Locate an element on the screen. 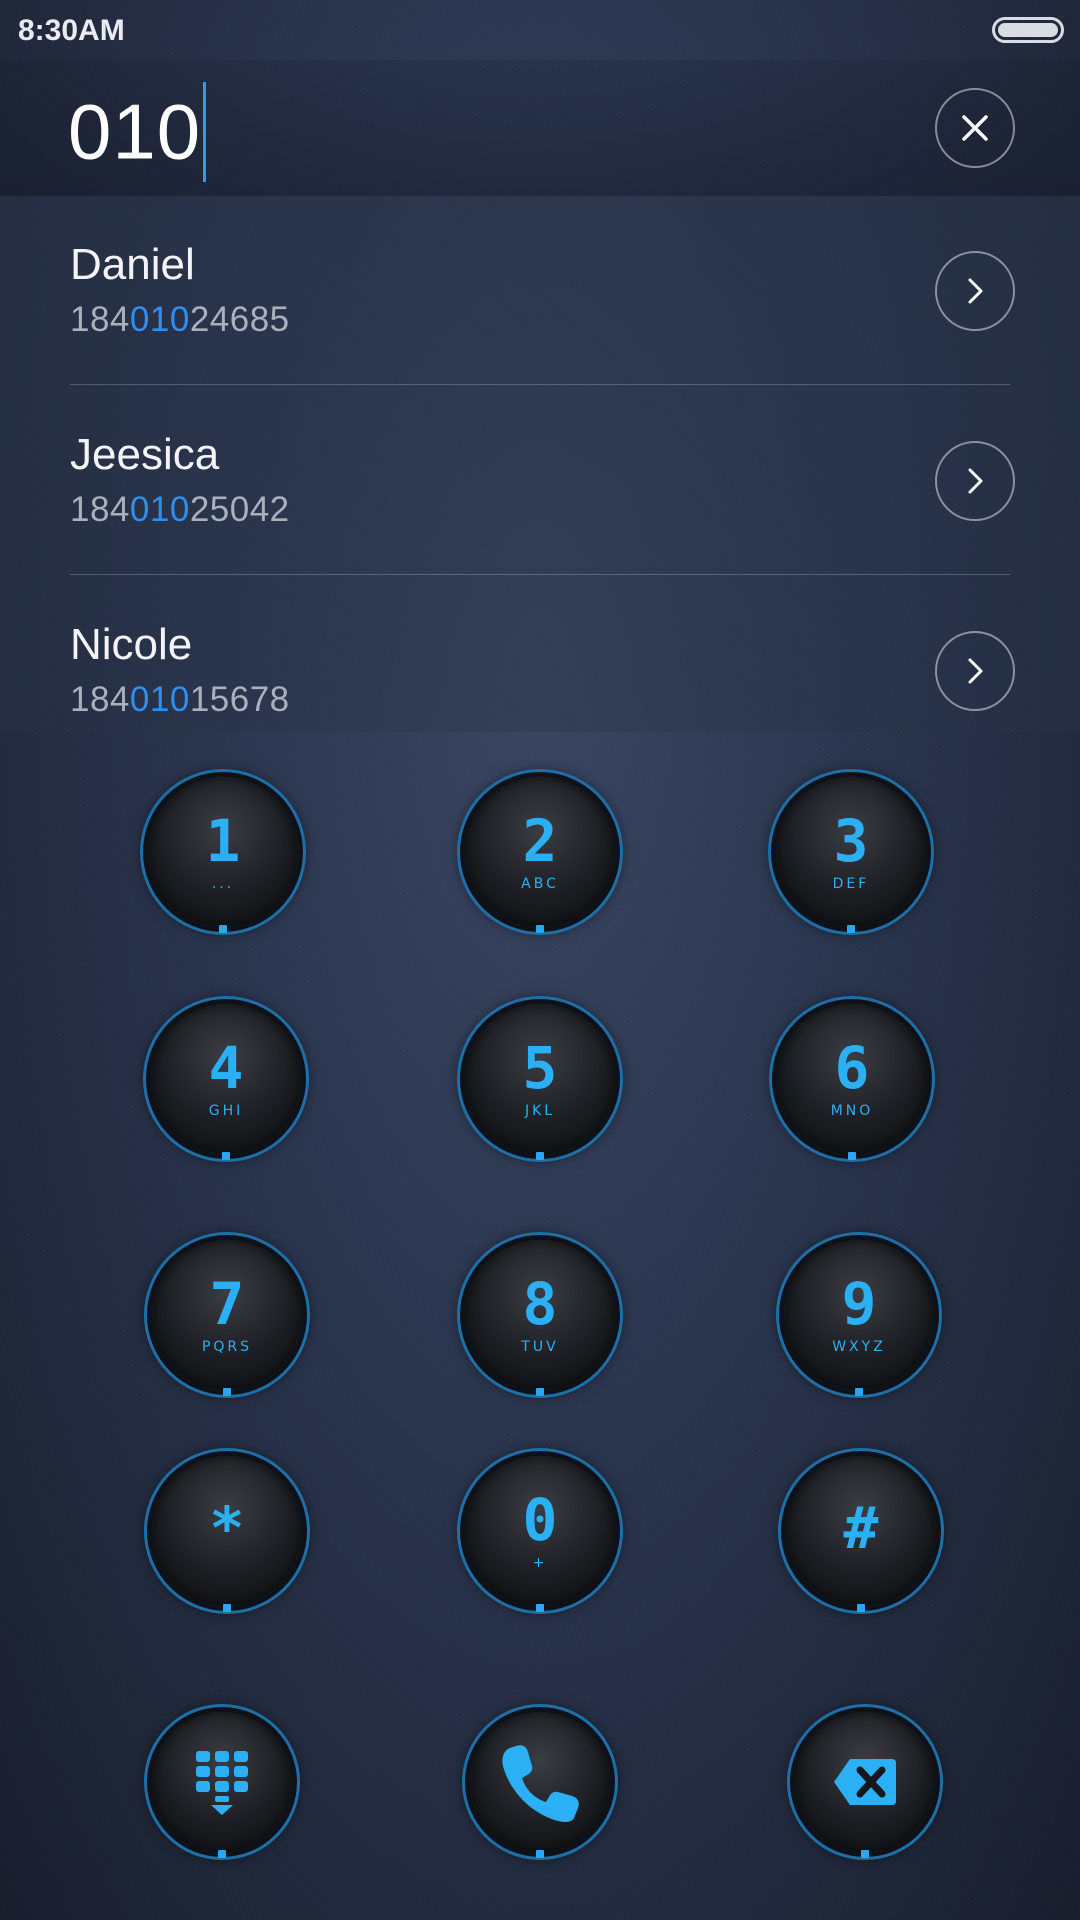  contact-number: 18401024685 is located at coordinates (180, 319).